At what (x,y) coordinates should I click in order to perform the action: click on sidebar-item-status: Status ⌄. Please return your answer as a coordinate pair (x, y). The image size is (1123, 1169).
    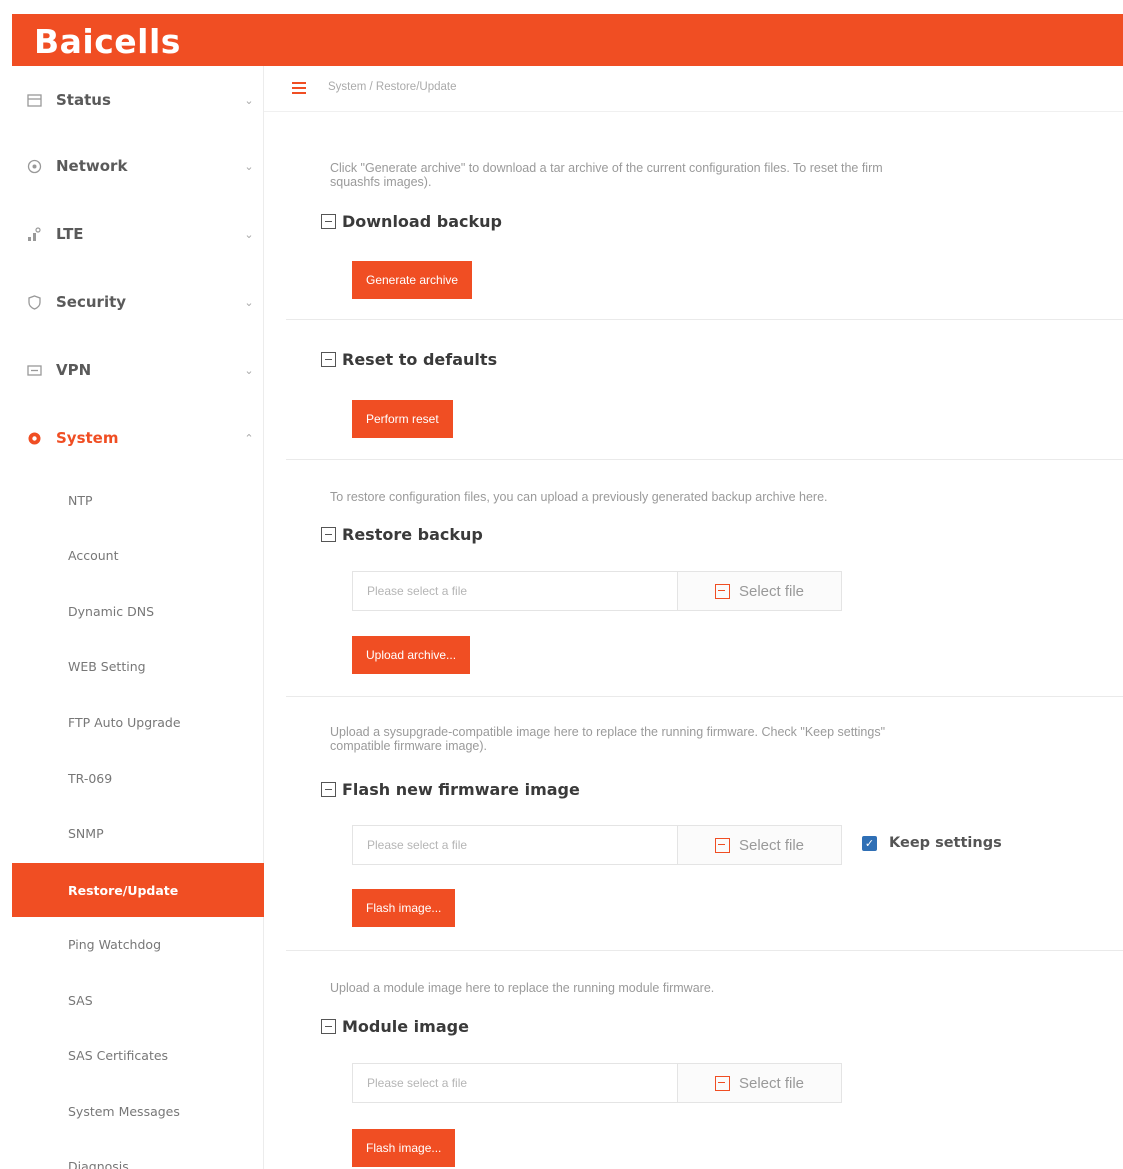
    Looking at the image, I should click on (138, 100).